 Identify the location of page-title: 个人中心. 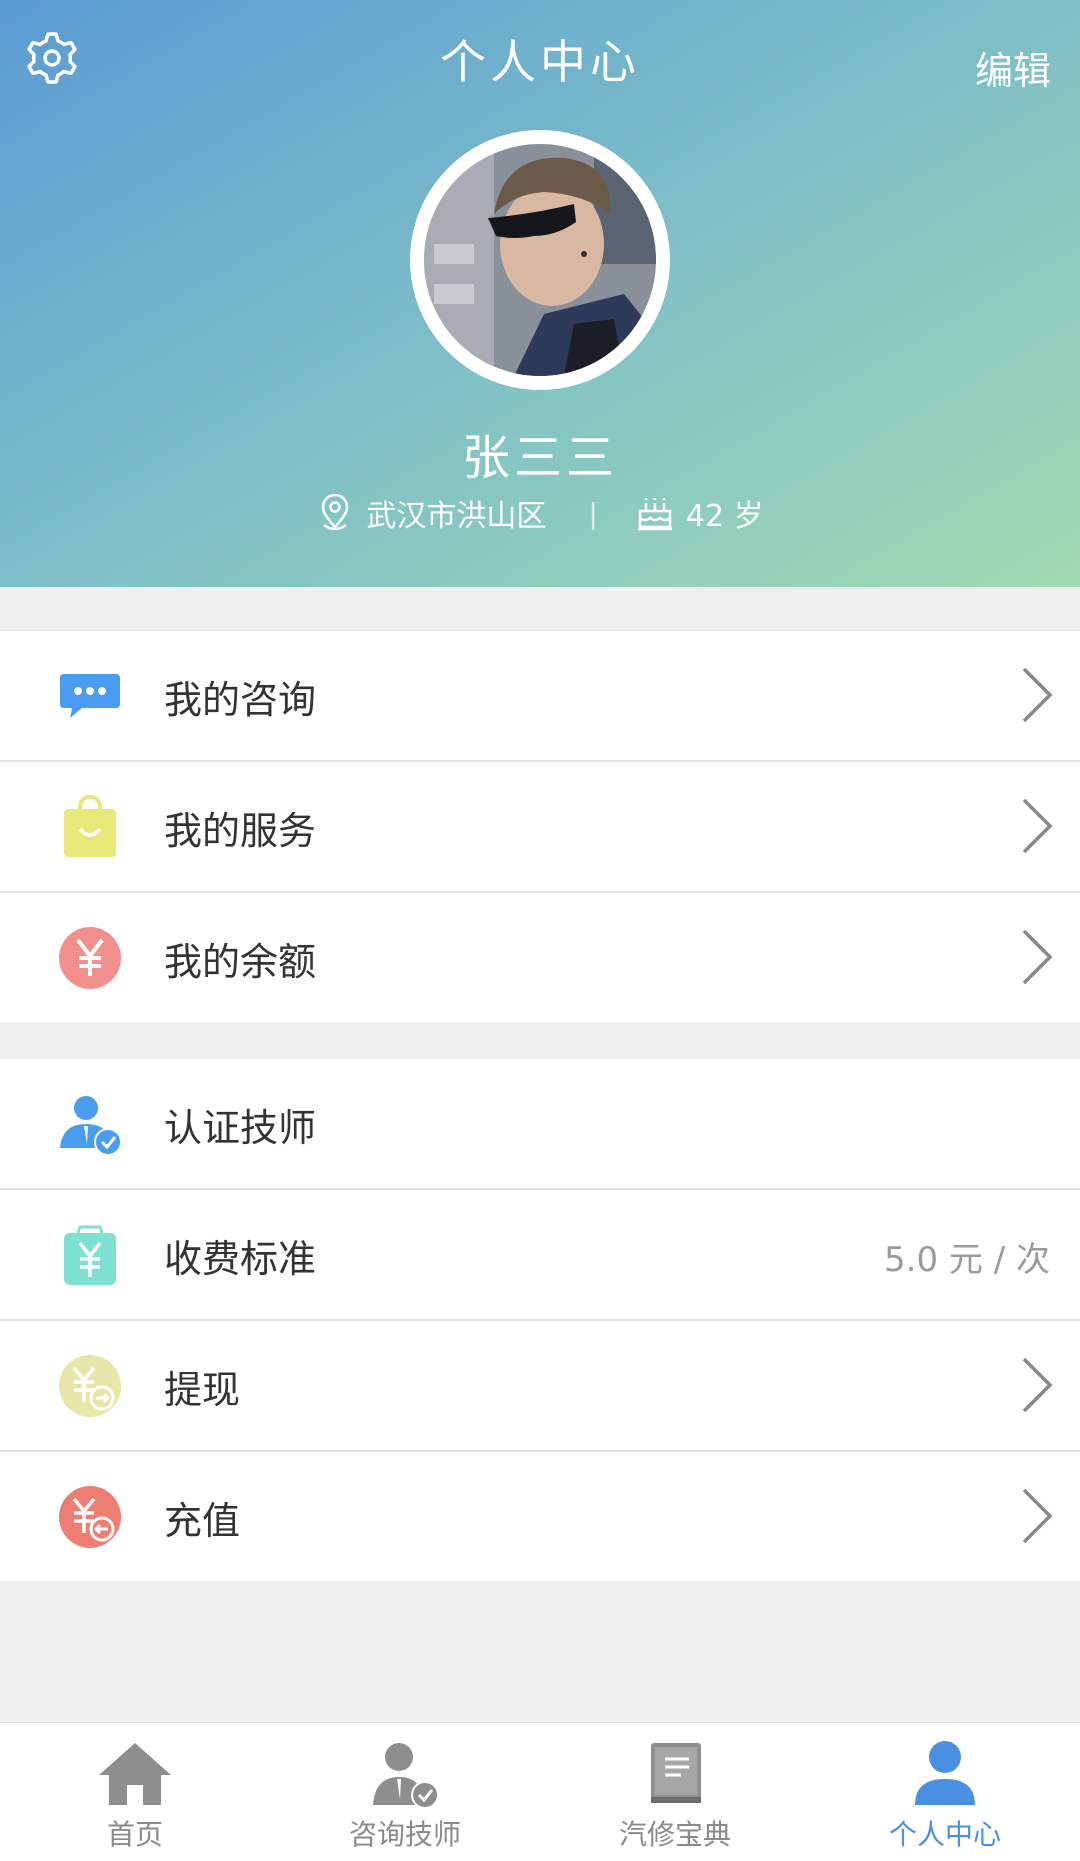
(540, 62).